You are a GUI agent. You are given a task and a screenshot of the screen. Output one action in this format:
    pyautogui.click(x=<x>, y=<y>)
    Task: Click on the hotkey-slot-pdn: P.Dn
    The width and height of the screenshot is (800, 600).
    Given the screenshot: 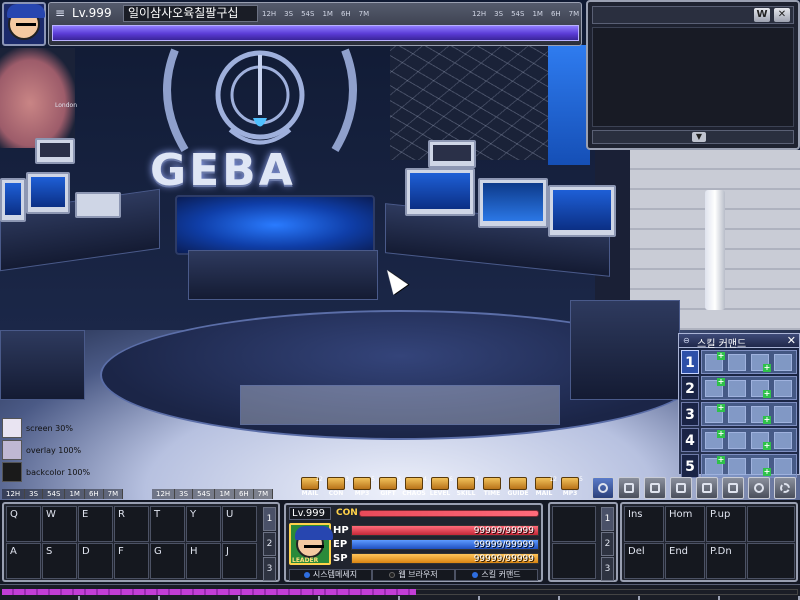 What is the action you would take?
    pyautogui.click(x=726, y=561)
    